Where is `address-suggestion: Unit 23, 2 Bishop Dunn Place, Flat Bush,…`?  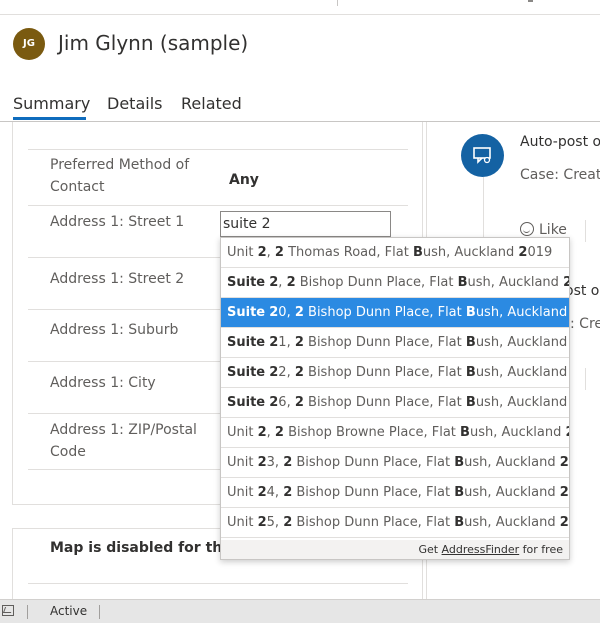 address-suggestion: Unit 23, 2 Bishop Dunn Place, Flat Bush,… is located at coordinates (395, 463).